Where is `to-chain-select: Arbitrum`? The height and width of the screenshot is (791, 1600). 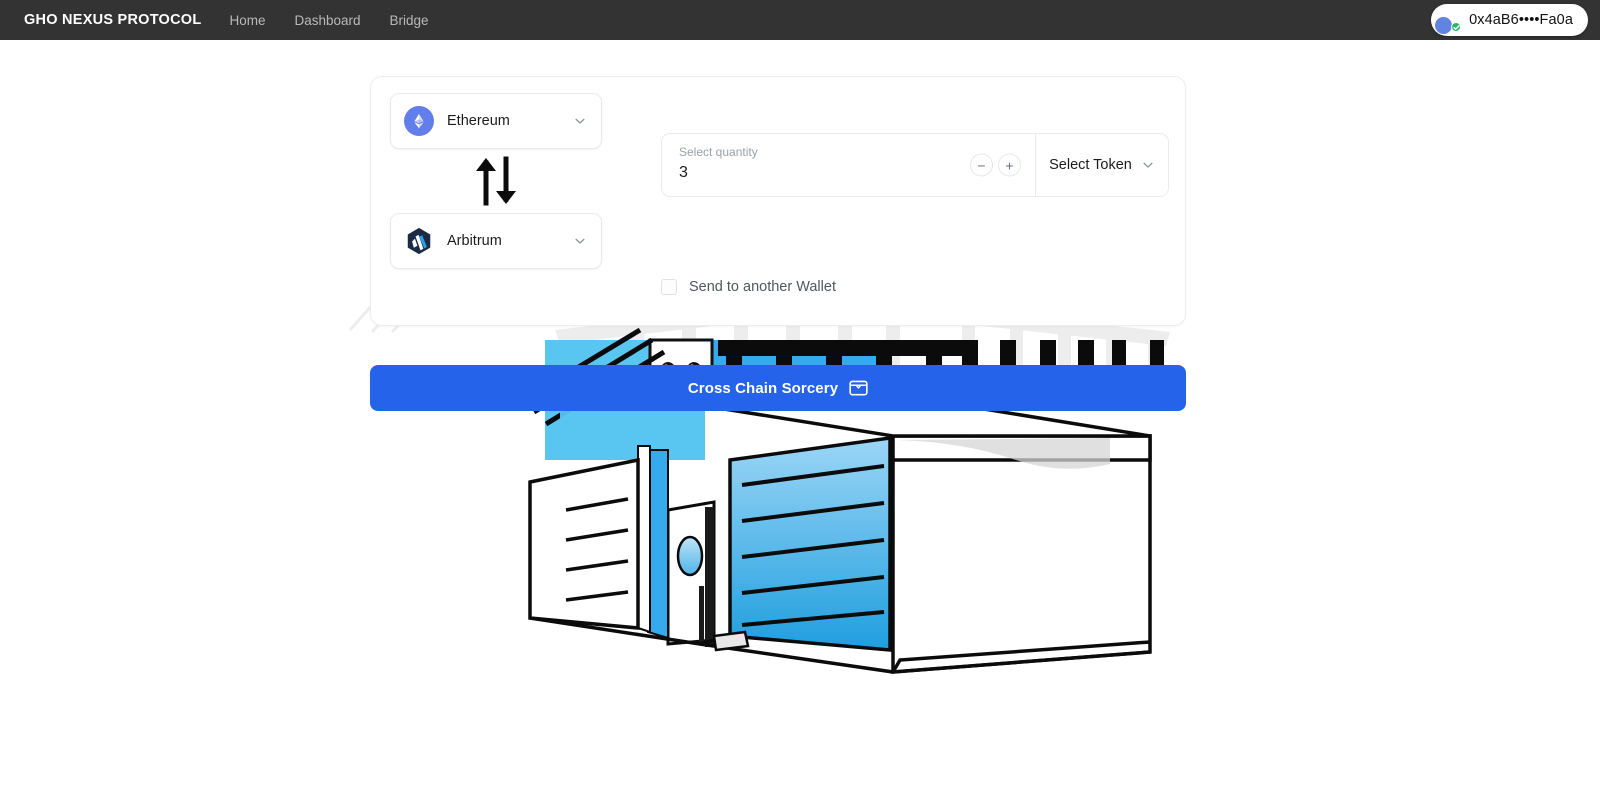 to-chain-select: Arbitrum is located at coordinates (496, 241).